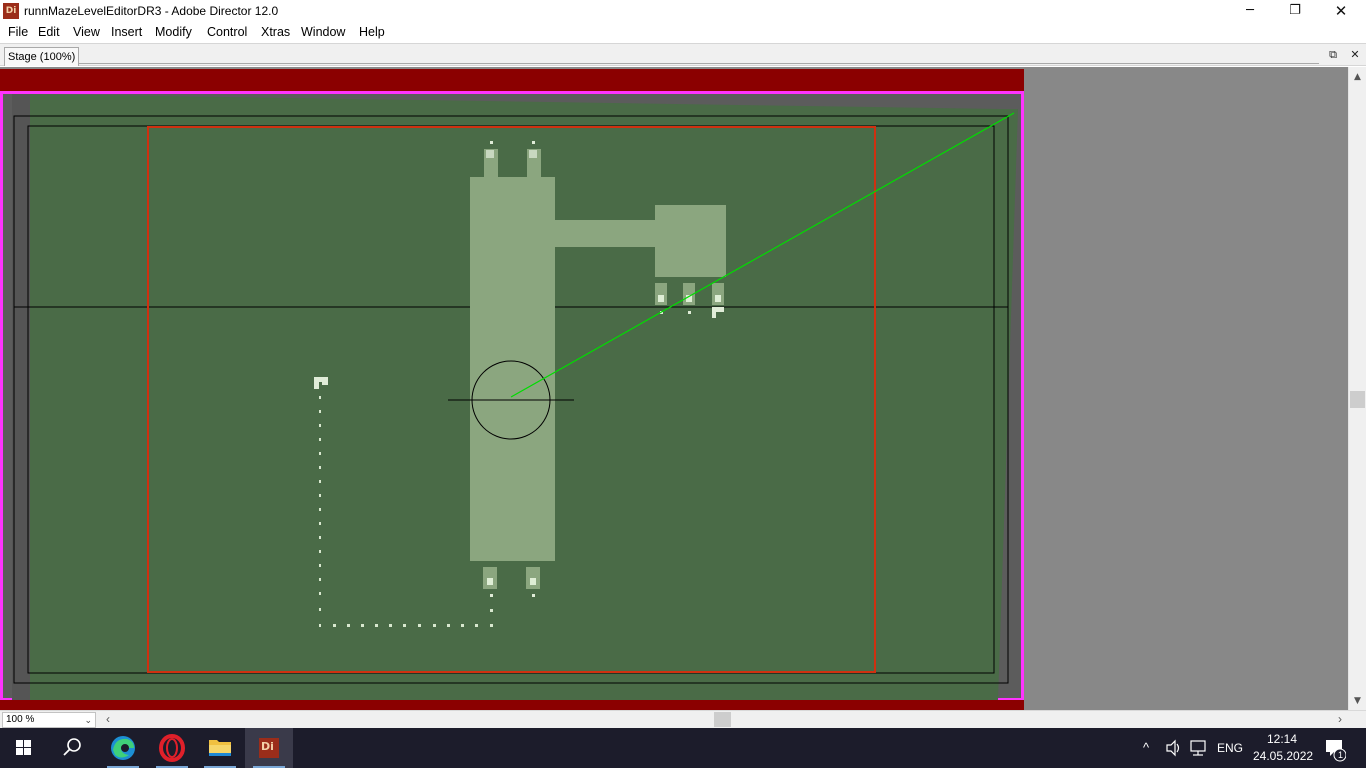  I want to click on zoom-value: 100 %, so click(20, 719).